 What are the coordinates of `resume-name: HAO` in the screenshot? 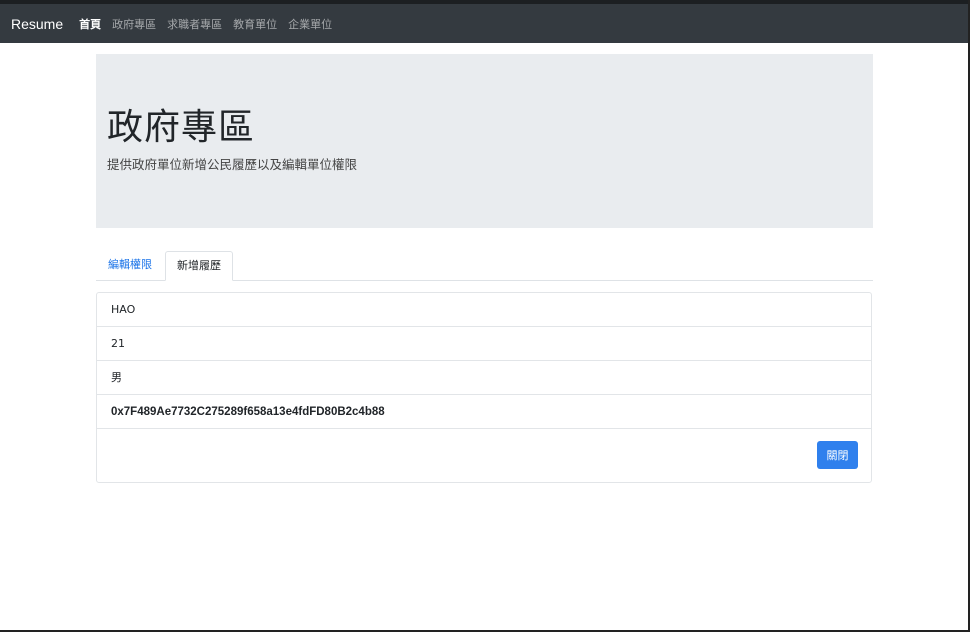 It's located at (484, 310).